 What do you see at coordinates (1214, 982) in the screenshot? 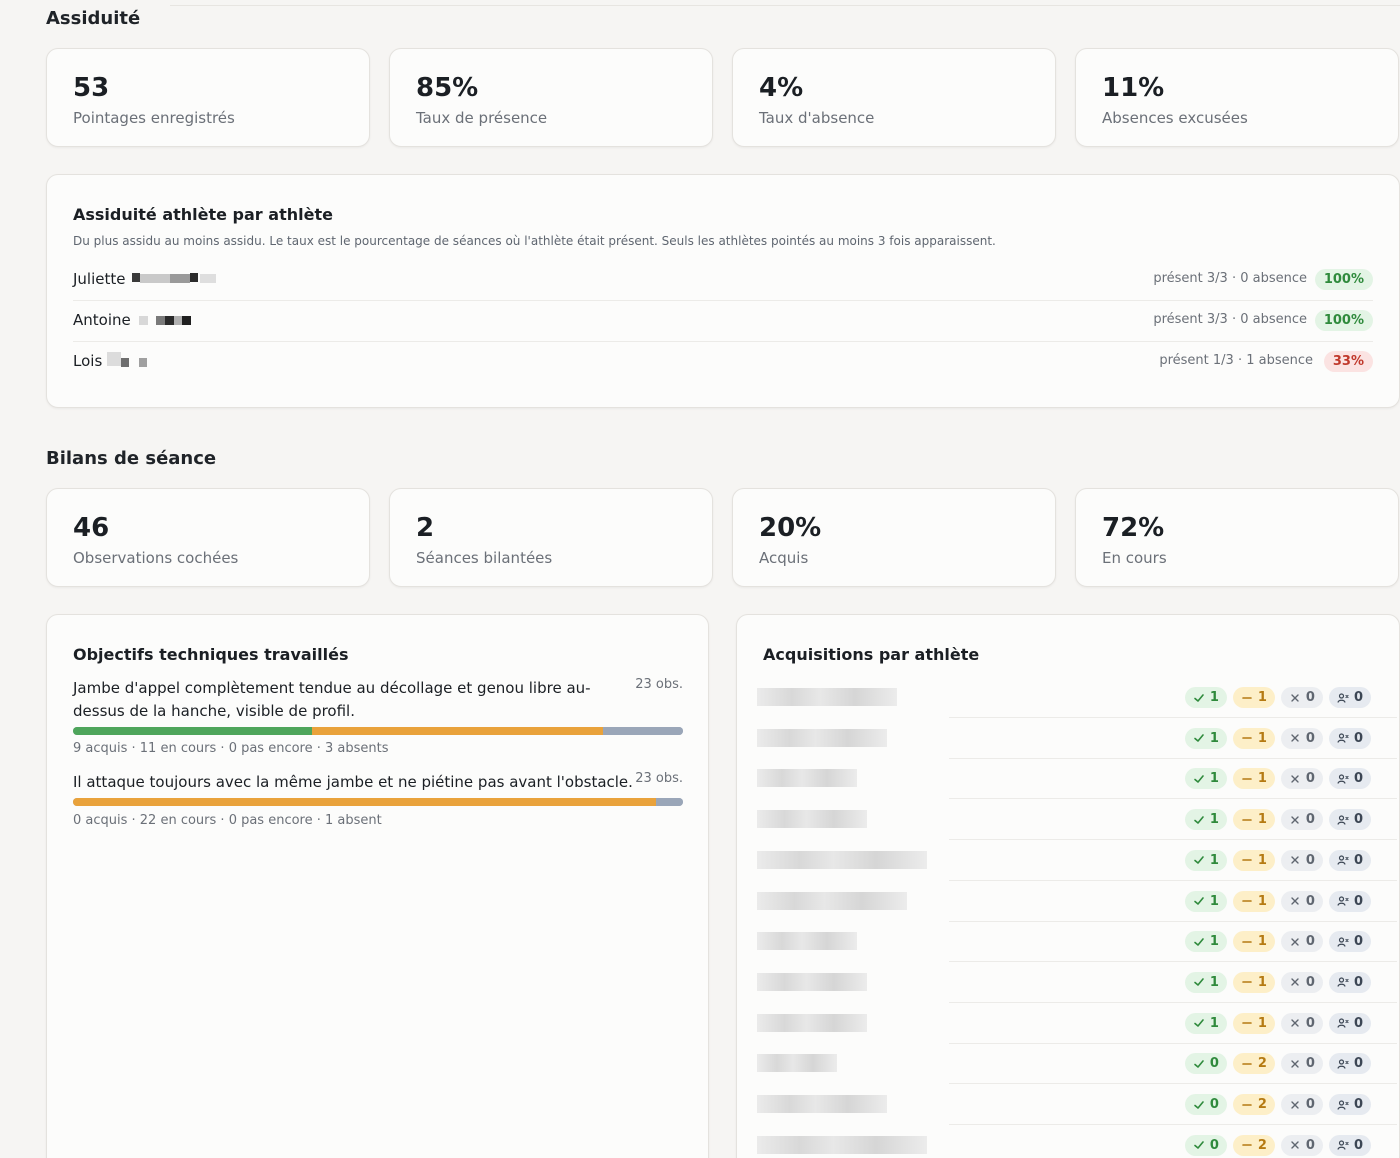
I see `acquired-count: 1` at bounding box center [1214, 982].